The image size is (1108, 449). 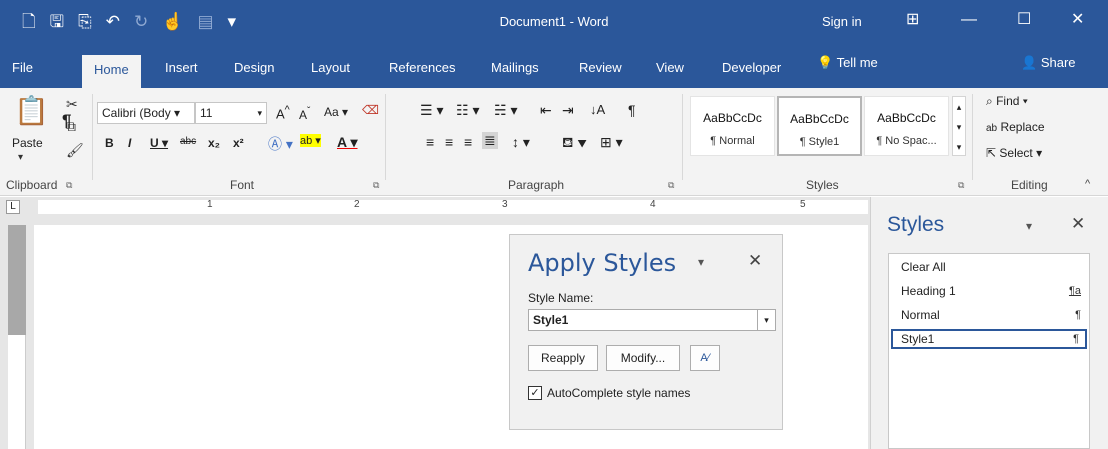 What do you see at coordinates (206, 113) in the screenshot?
I see `font-size-value: 11` at bounding box center [206, 113].